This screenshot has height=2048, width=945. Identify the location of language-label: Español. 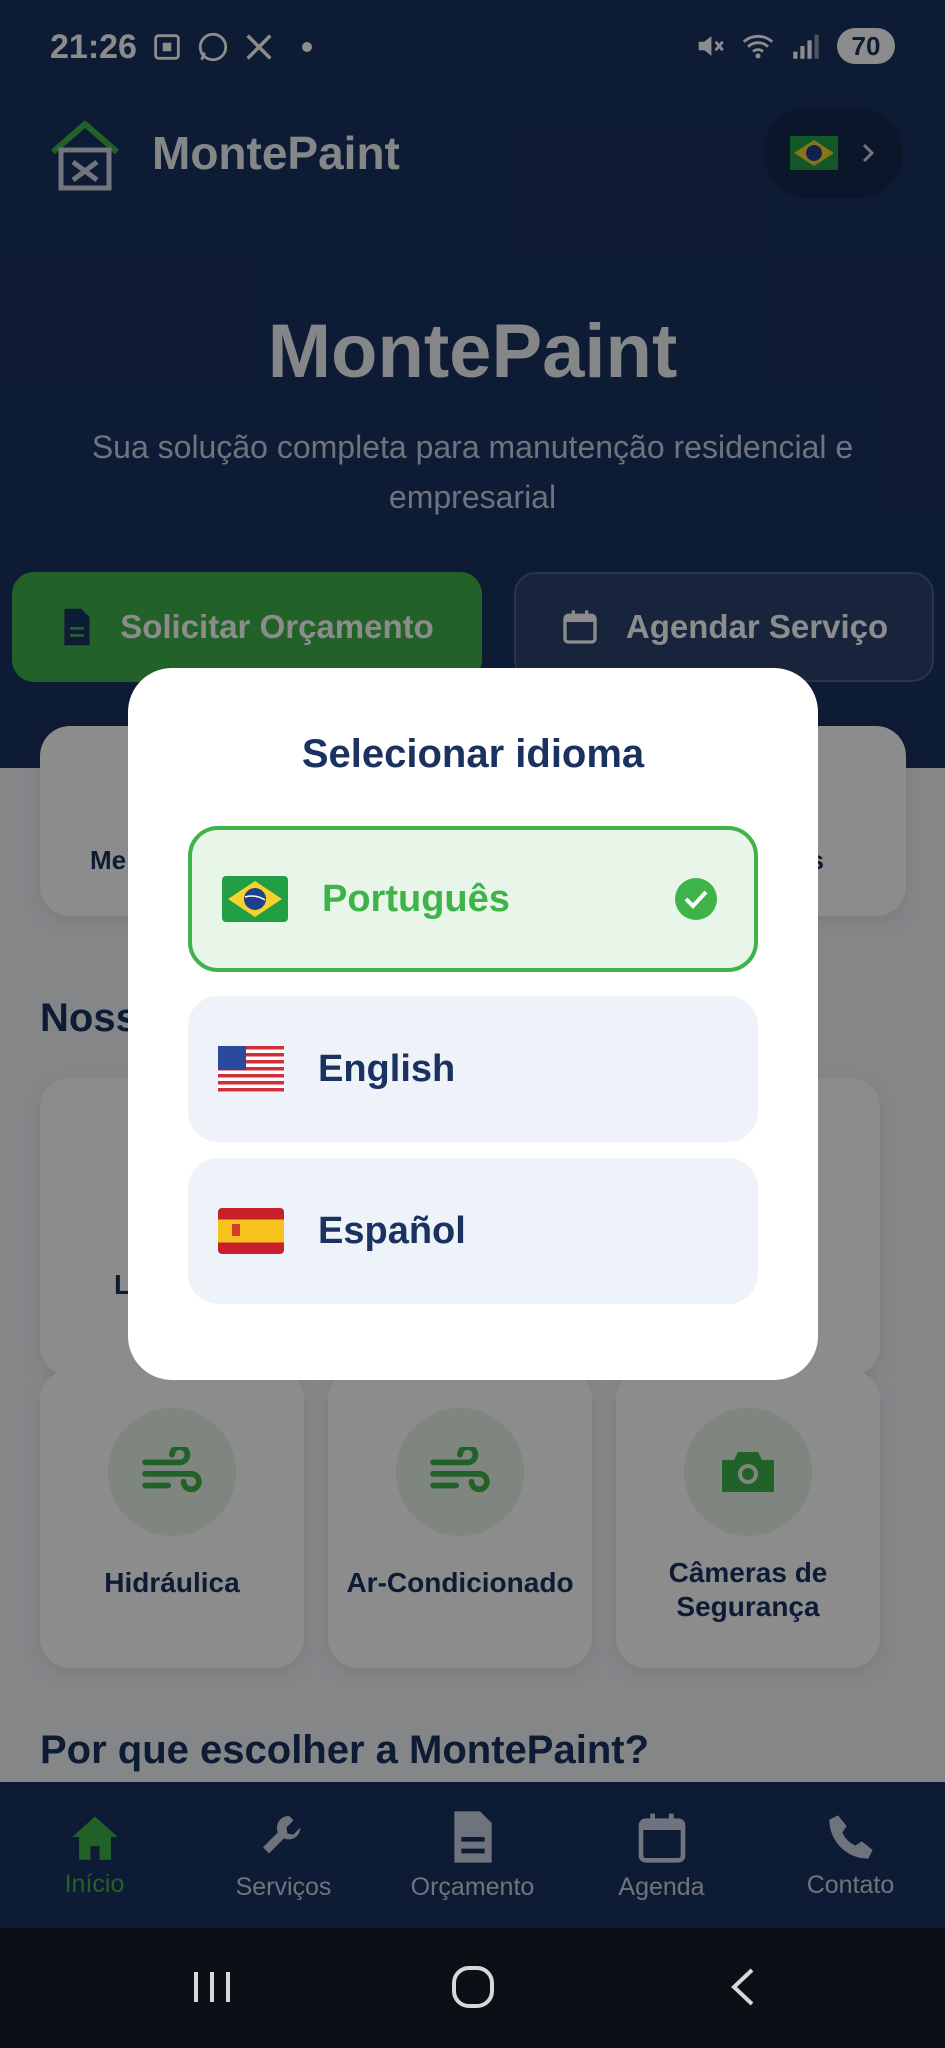
(392, 1230).